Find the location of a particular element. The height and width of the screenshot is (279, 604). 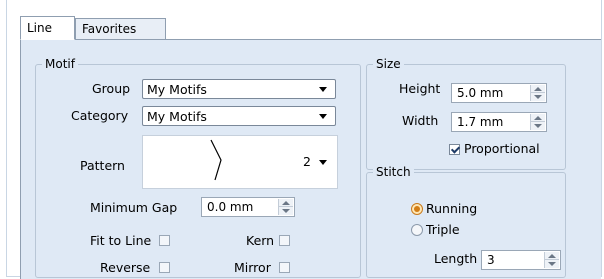

group-label: Group is located at coordinates (111, 88).